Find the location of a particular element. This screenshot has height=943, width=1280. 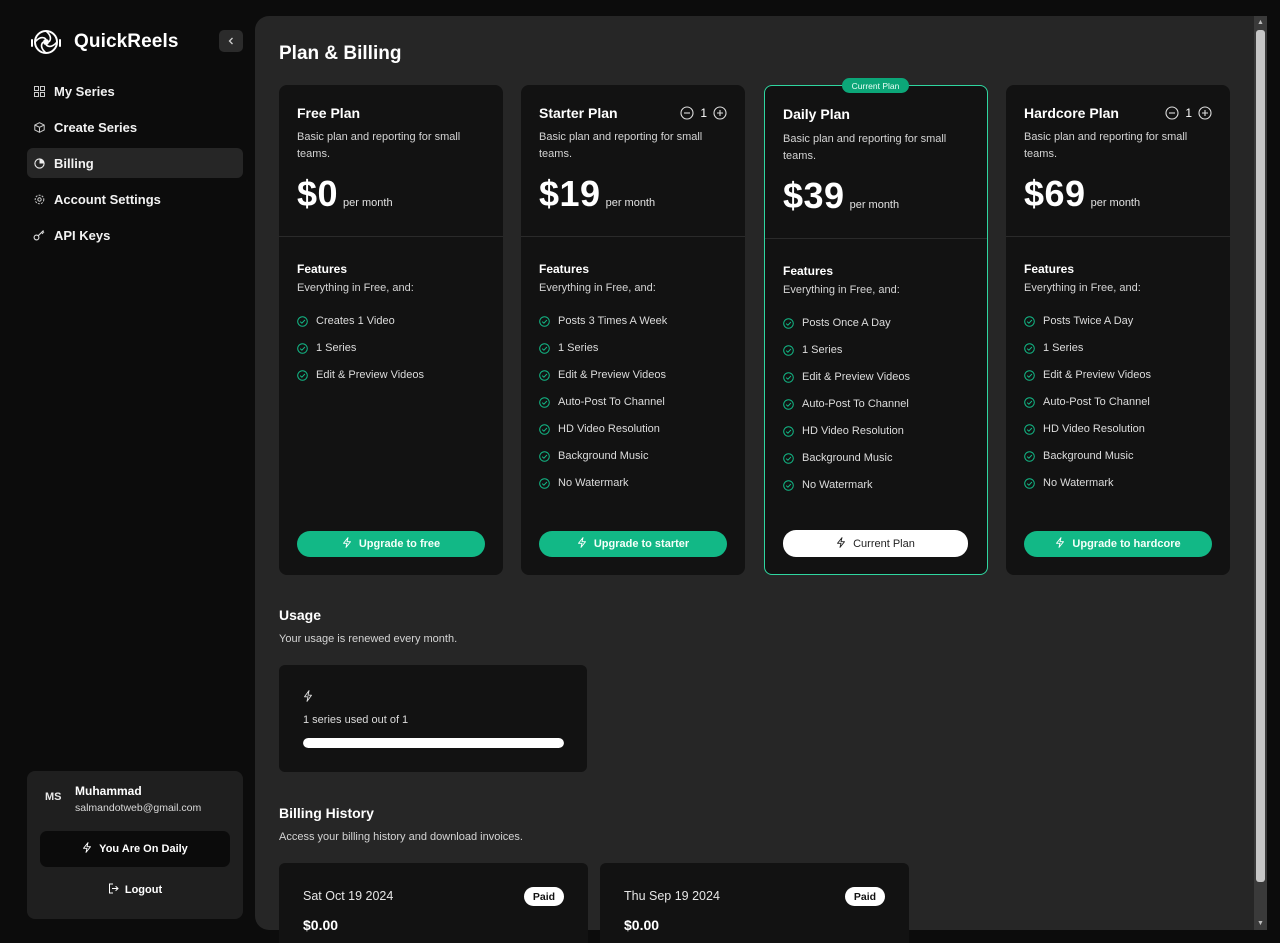

usage-subtitle: Your usage is renewed every month. is located at coordinates (368, 639).